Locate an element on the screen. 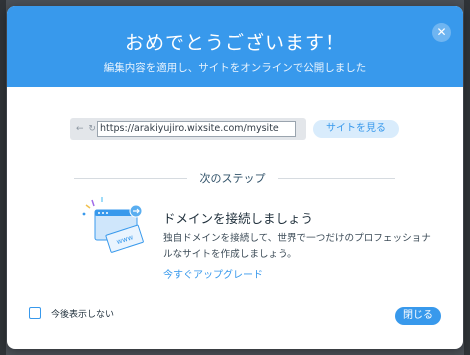 The image size is (470, 355). divider-left is located at coordinates (130, 178).